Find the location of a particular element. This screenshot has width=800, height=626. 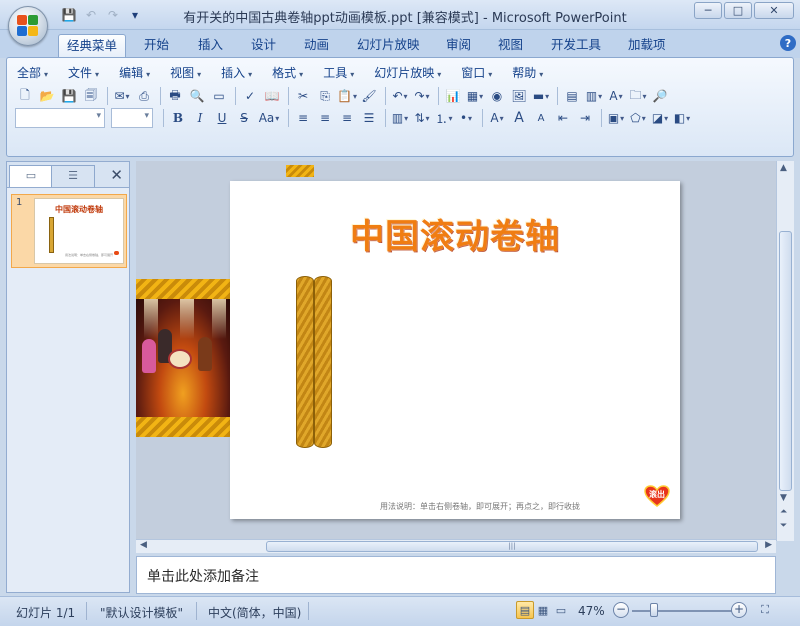

heart-button: 滚出 is located at coordinates (657, 496).